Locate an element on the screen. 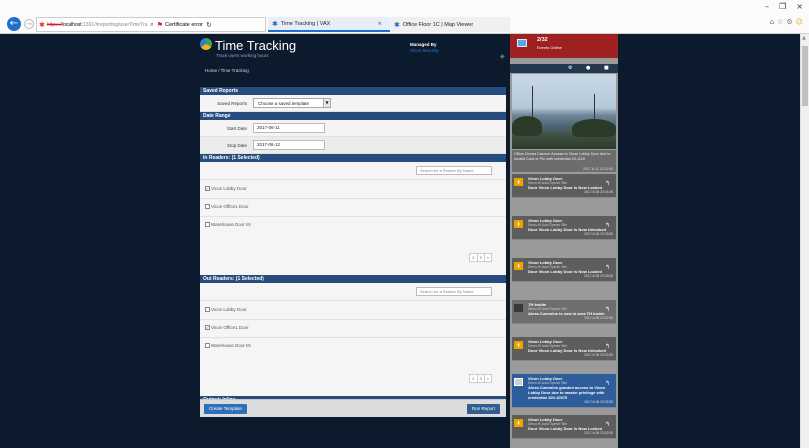 This screenshot has height=448, width=809. breadcrumb: Home / Time Tracking is located at coordinates (353, 73).